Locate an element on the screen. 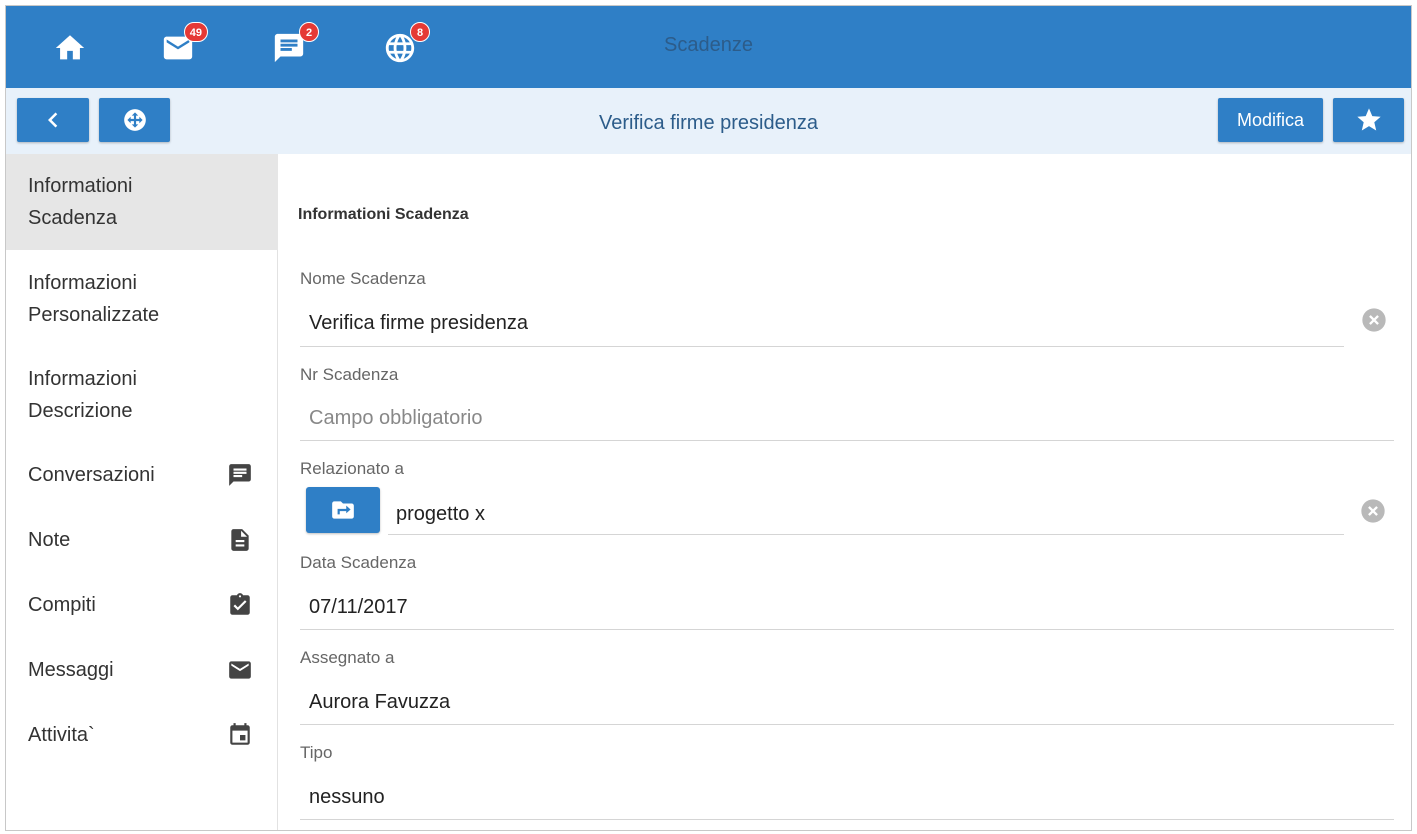 Image resolution: width=1417 pixels, height=834 pixels. section-title: Informationi Scadenza is located at coordinates (383, 214).